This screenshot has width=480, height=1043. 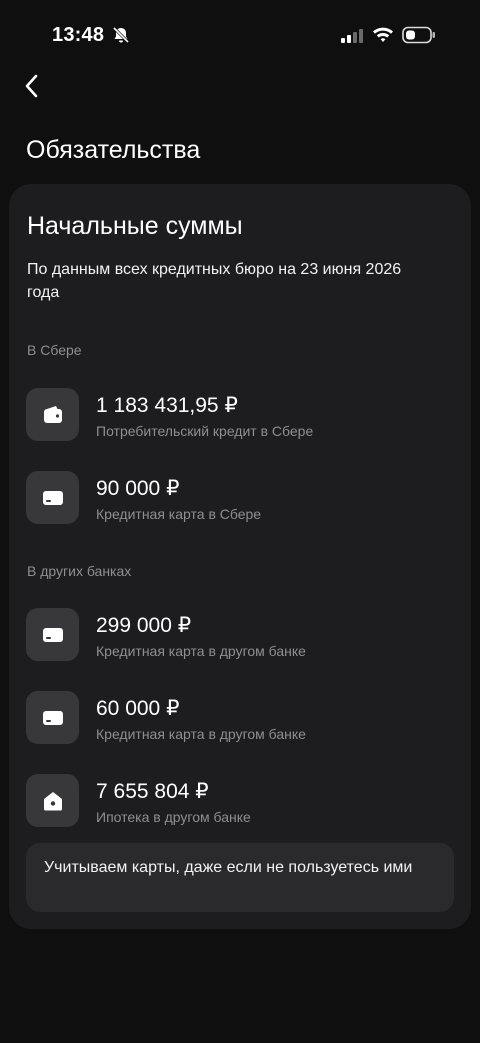 What do you see at coordinates (173, 817) in the screenshot?
I see `item-description: Ипотека в другом банке` at bounding box center [173, 817].